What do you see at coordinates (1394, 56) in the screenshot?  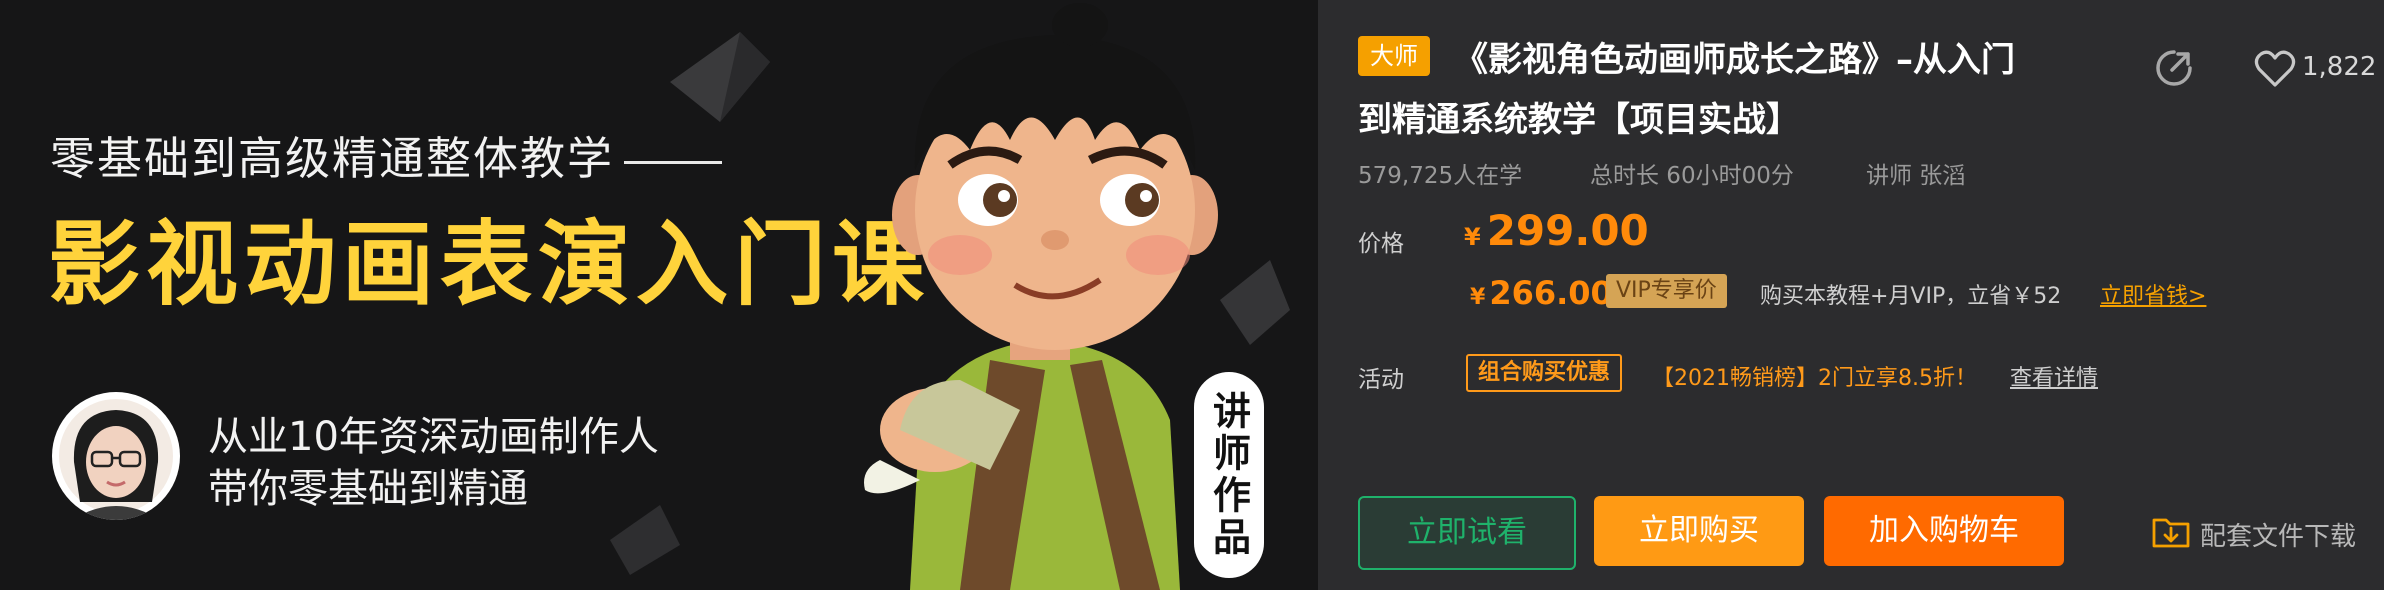 I see `master-tag: 大师` at bounding box center [1394, 56].